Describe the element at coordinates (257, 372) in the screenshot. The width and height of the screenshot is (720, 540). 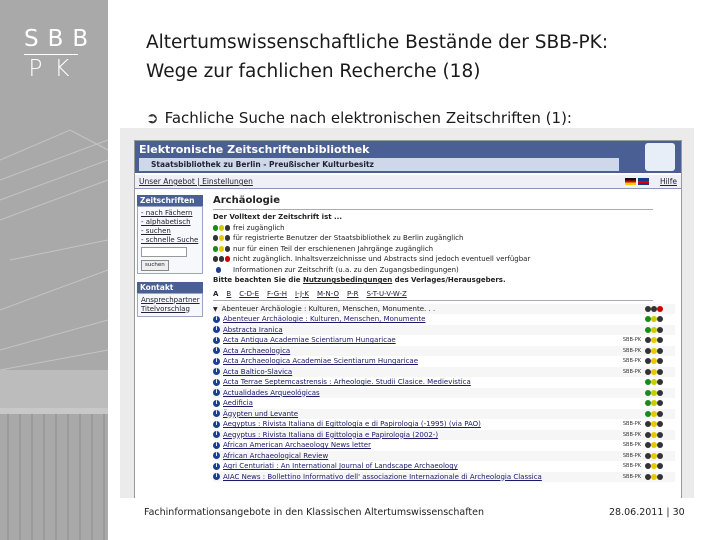
I see `journal-title: Acta Baltico-Slavica` at that location.